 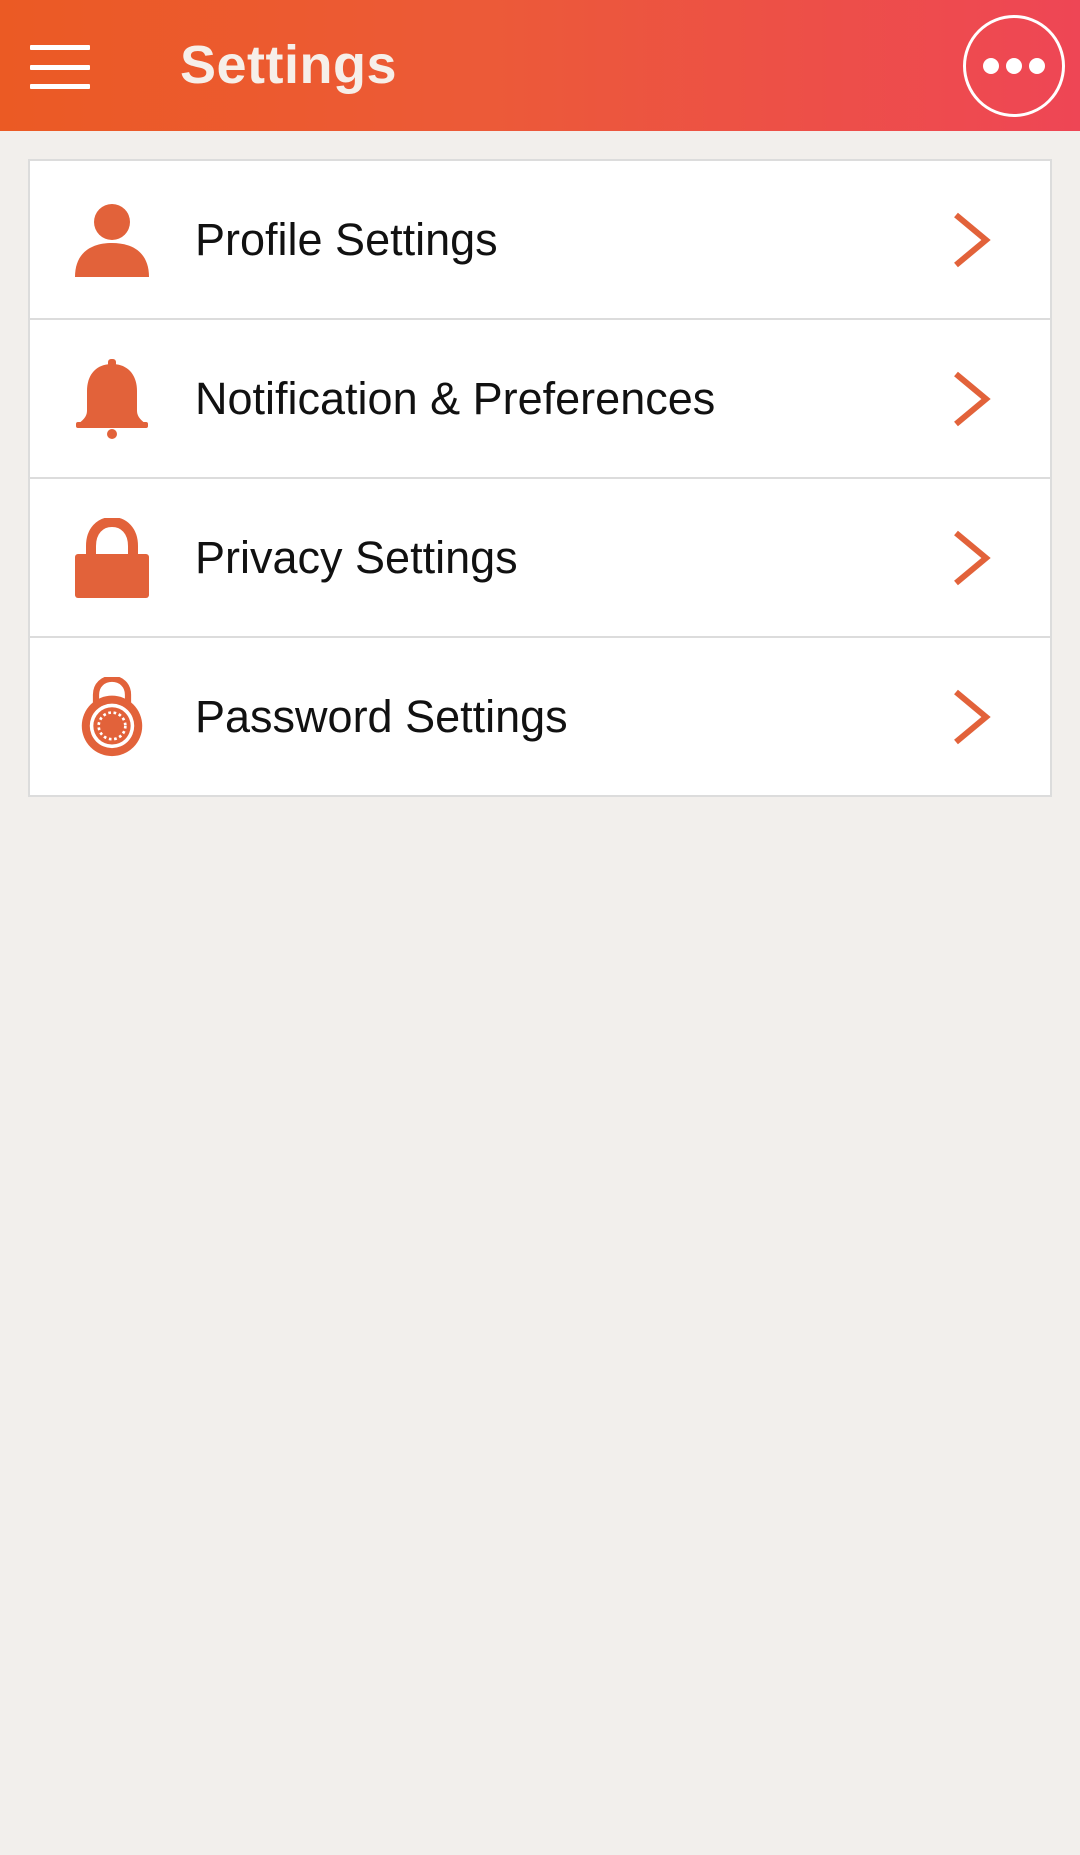 What do you see at coordinates (540, 240) in the screenshot?
I see `settings-item-profile: Profile Settings` at bounding box center [540, 240].